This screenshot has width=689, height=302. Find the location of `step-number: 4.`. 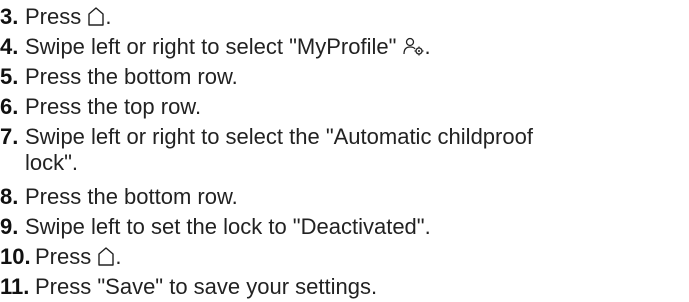

step-number: 4. is located at coordinates (9, 46).